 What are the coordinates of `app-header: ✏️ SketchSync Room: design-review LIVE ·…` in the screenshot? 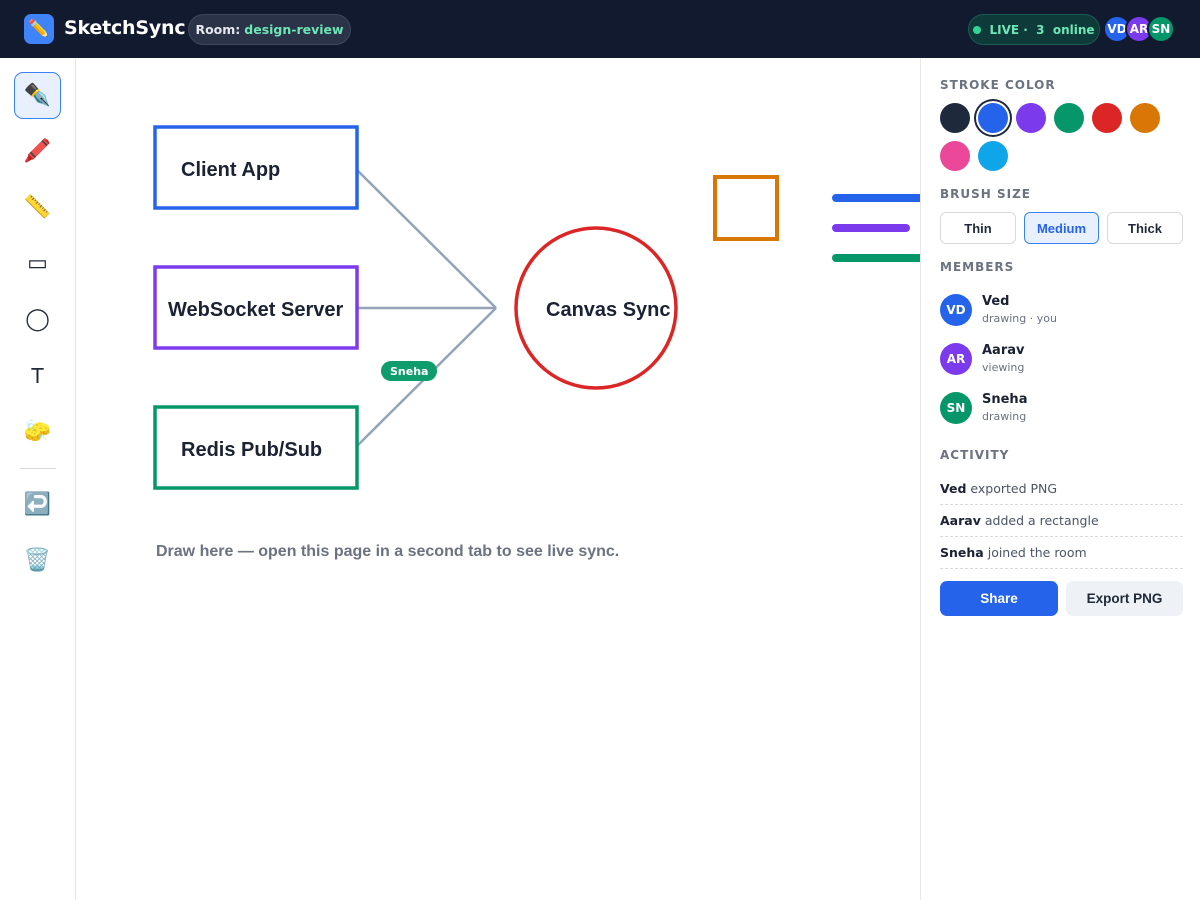 It's located at (600, 29).